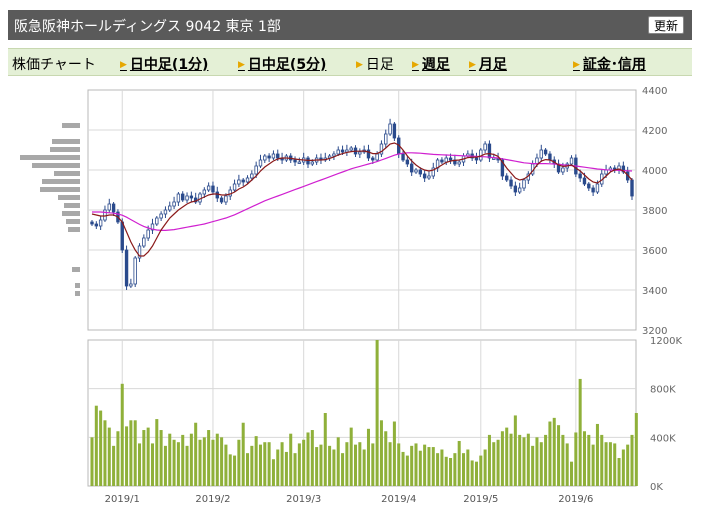 Image resolution: width=702 pixels, height=525 pixels. What do you see at coordinates (212, 499) in the screenshot?
I see `date-tick-label: 2019/2` at bounding box center [212, 499].